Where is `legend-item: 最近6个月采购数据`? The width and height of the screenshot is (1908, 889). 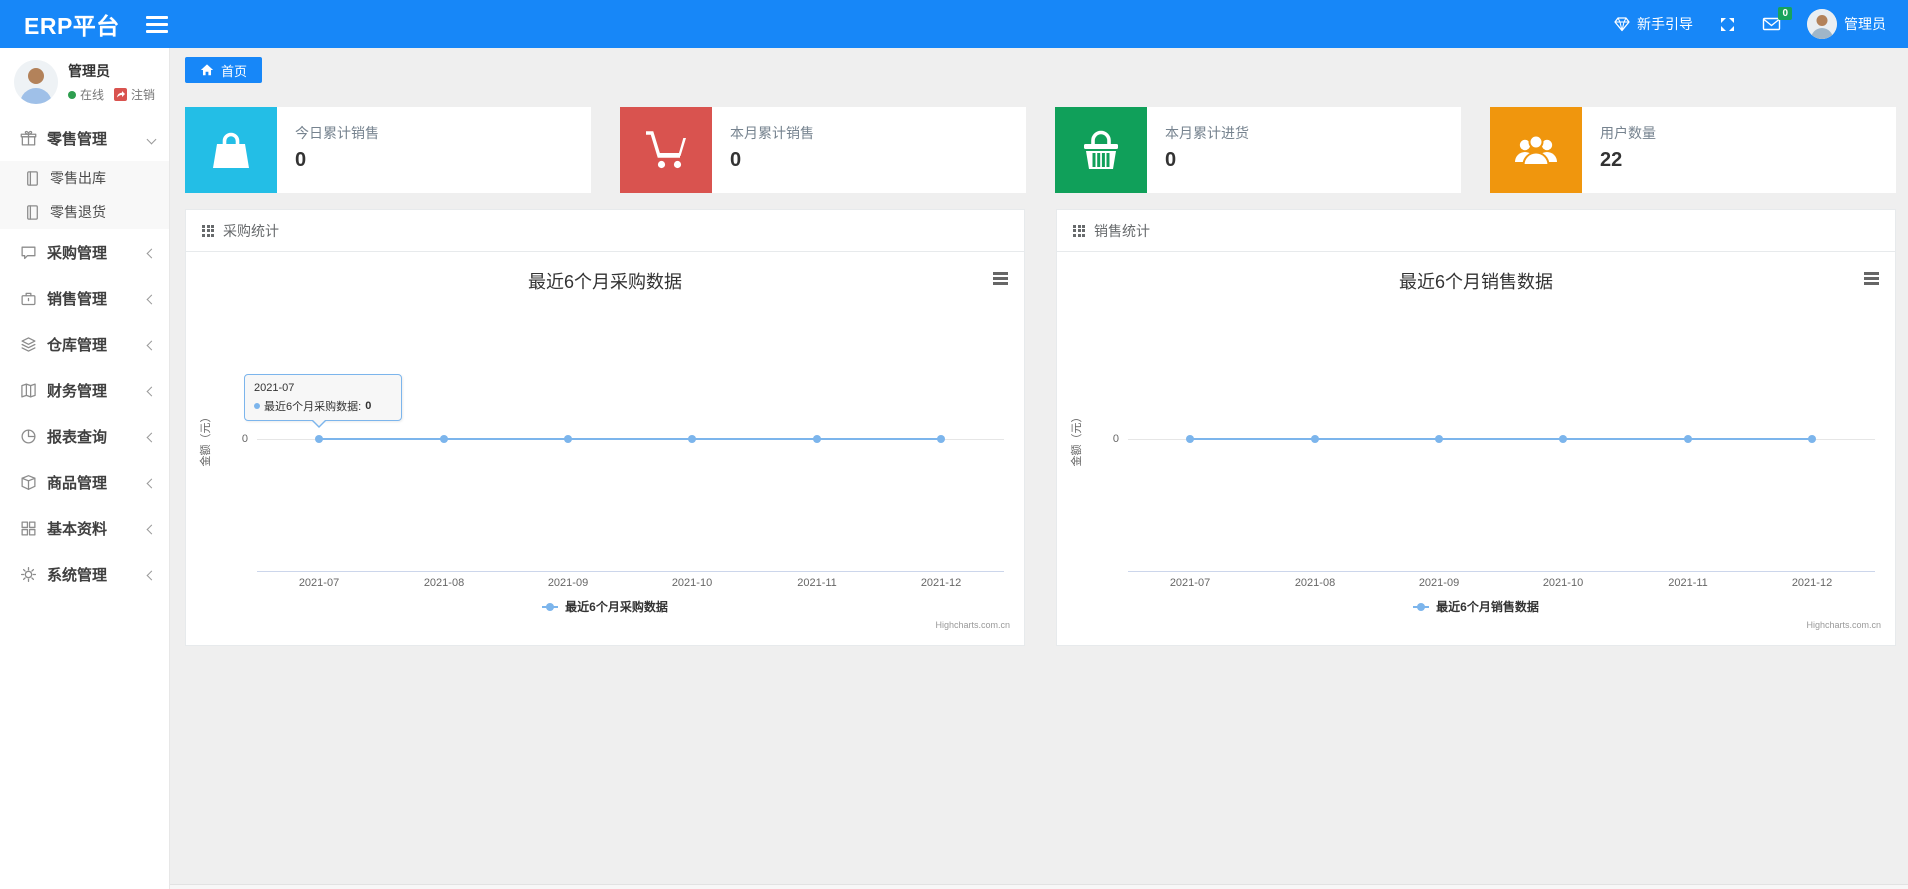
legend-item: 最近6个月采购数据 is located at coordinates (605, 606).